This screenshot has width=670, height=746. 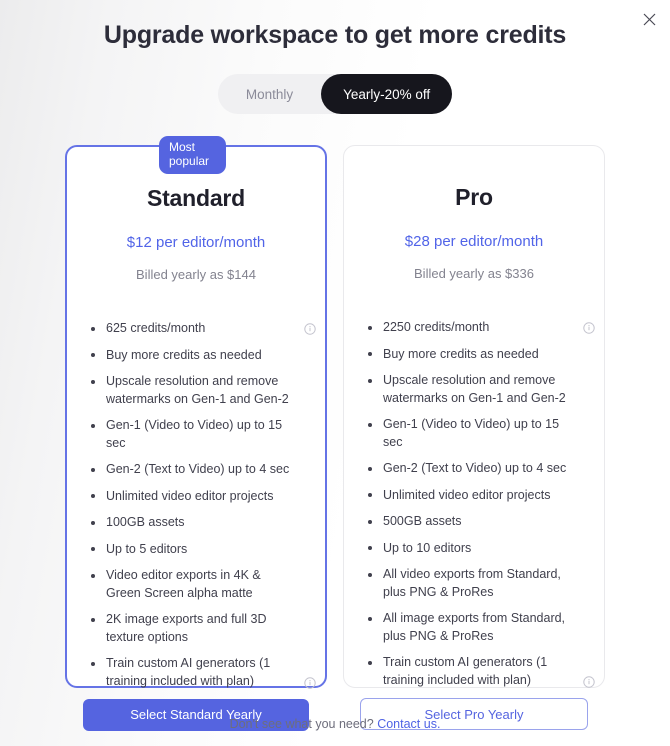 What do you see at coordinates (196, 550) in the screenshot?
I see `list-item: Up to 5 editors` at bounding box center [196, 550].